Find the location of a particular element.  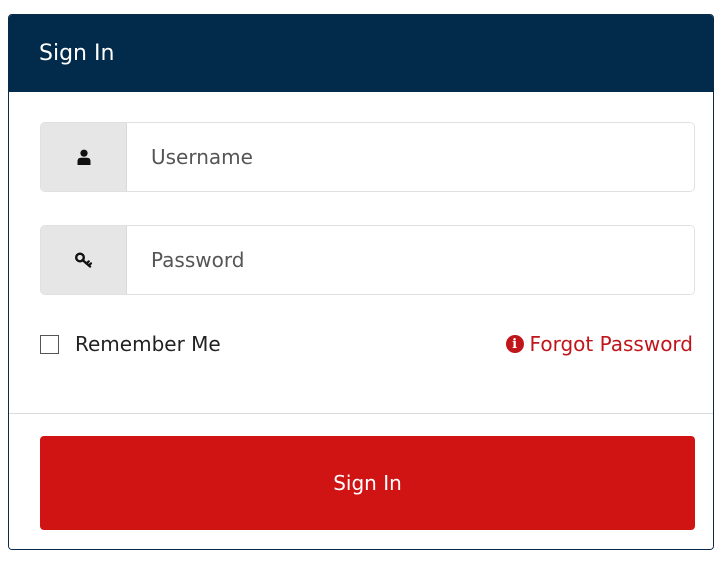

key-icon is located at coordinates (83, 260).